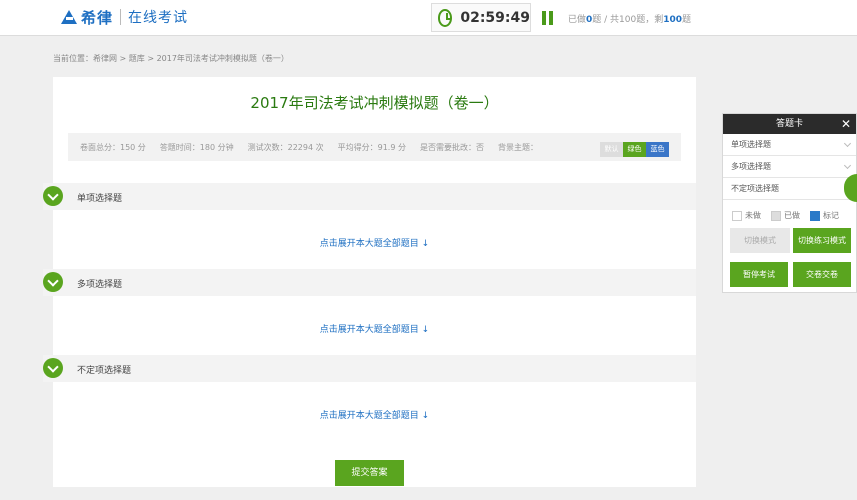  I want to click on answer-card-header: 答题卡 ✕, so click(789, 124).